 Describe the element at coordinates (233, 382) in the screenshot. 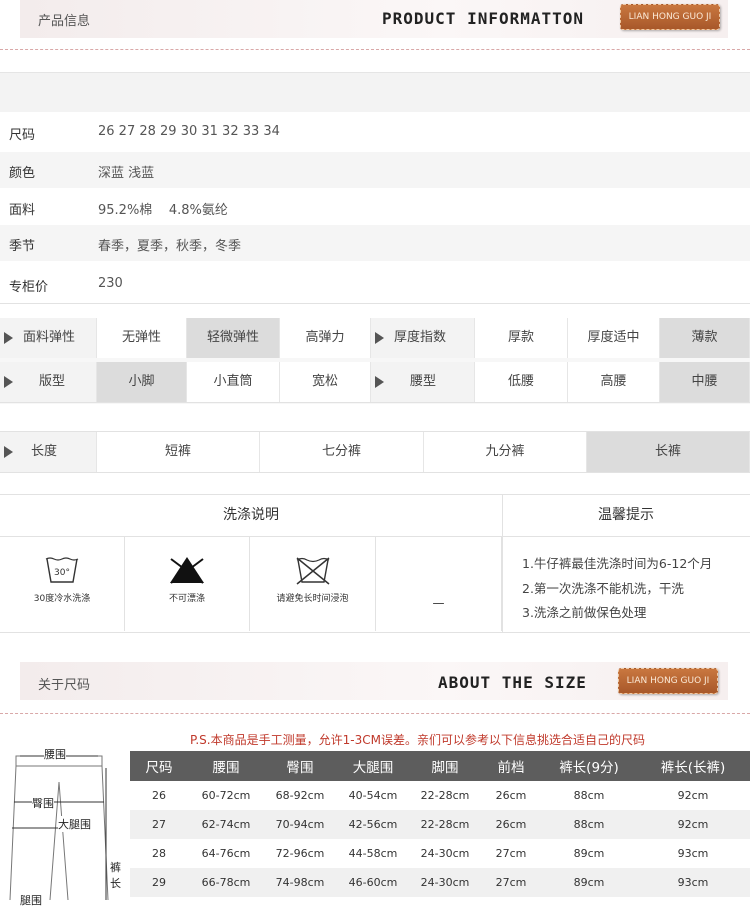

I see `fit-option: 小直筒` at that location.